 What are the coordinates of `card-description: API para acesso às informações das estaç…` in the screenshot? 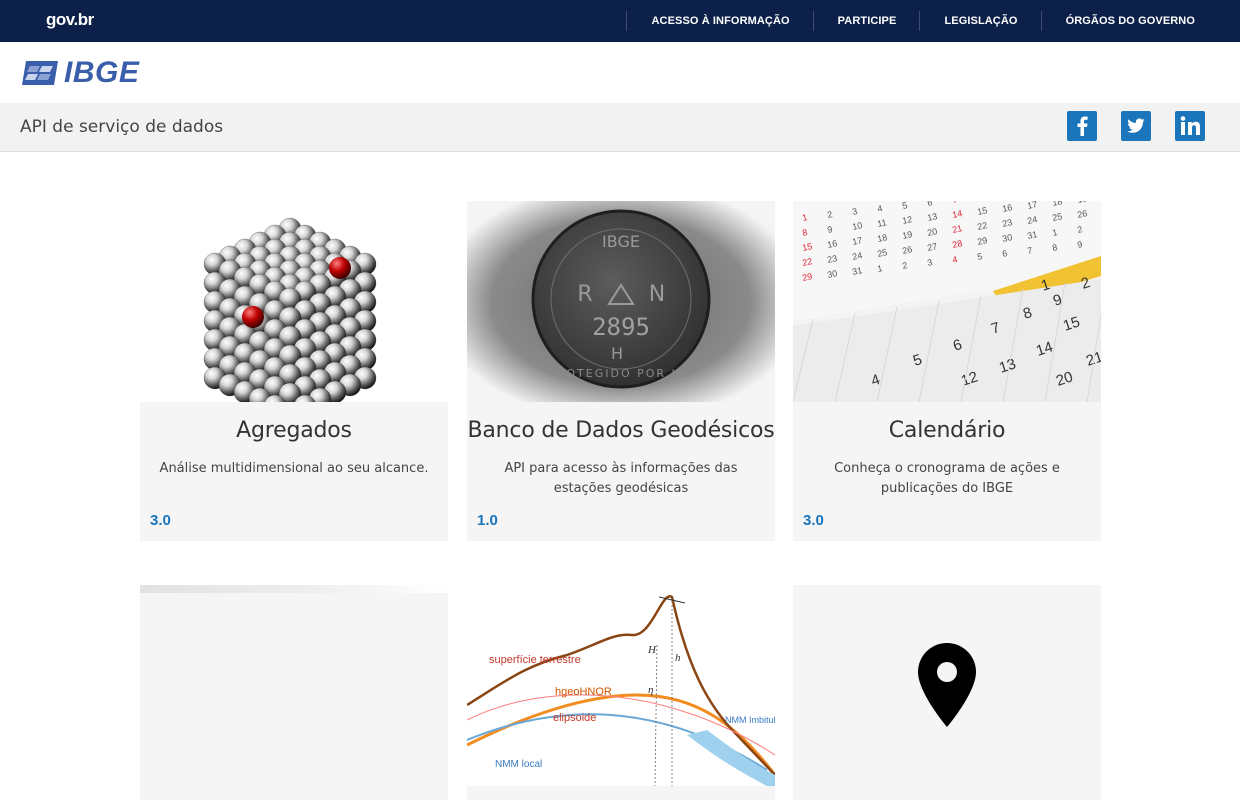 It's located at (621, 478).